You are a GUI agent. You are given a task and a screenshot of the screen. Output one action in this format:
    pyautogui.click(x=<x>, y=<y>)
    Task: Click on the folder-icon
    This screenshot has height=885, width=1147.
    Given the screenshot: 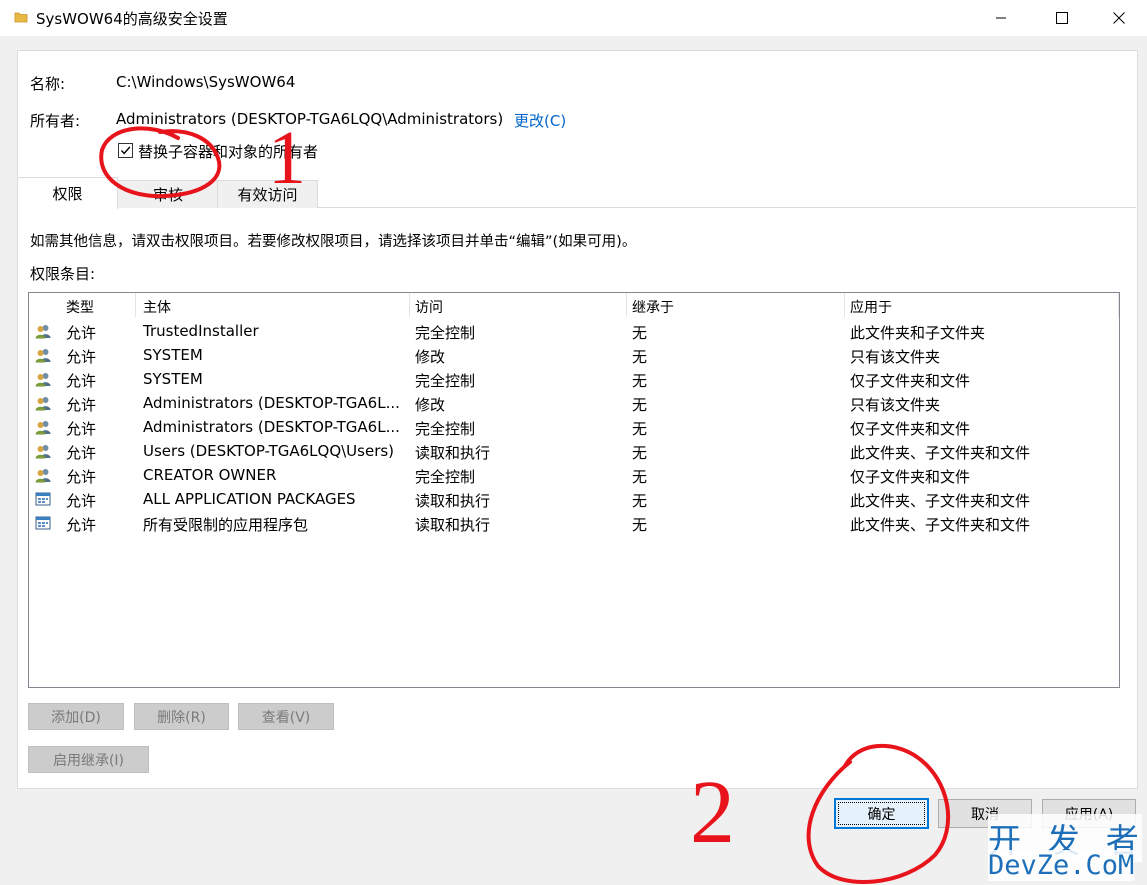 What is the action you would take?
    pyautogui.click(x=21, y=17)
    